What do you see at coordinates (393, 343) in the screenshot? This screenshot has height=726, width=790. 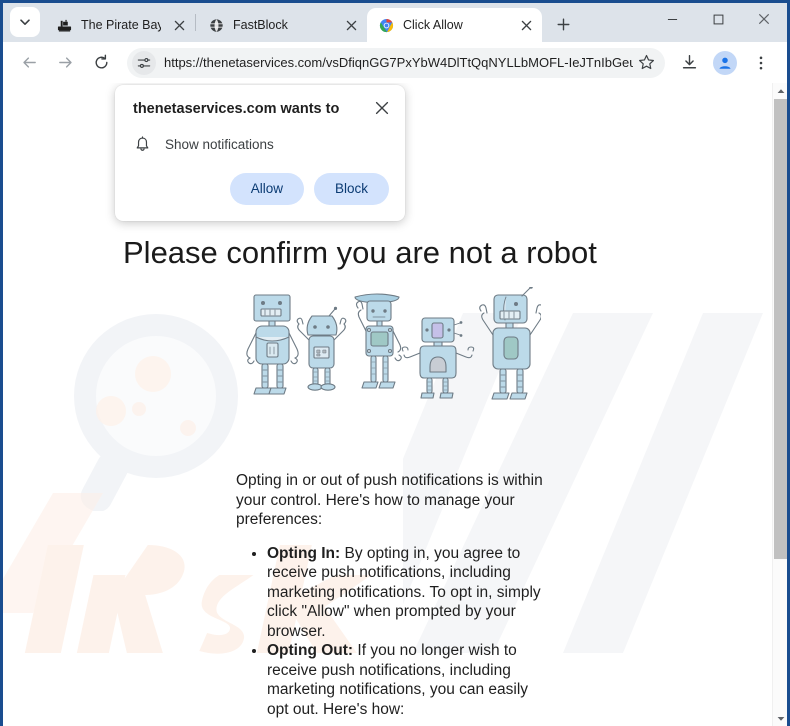 I see `five-cartoon-robots-illustration` at bounding box center [393, 343].